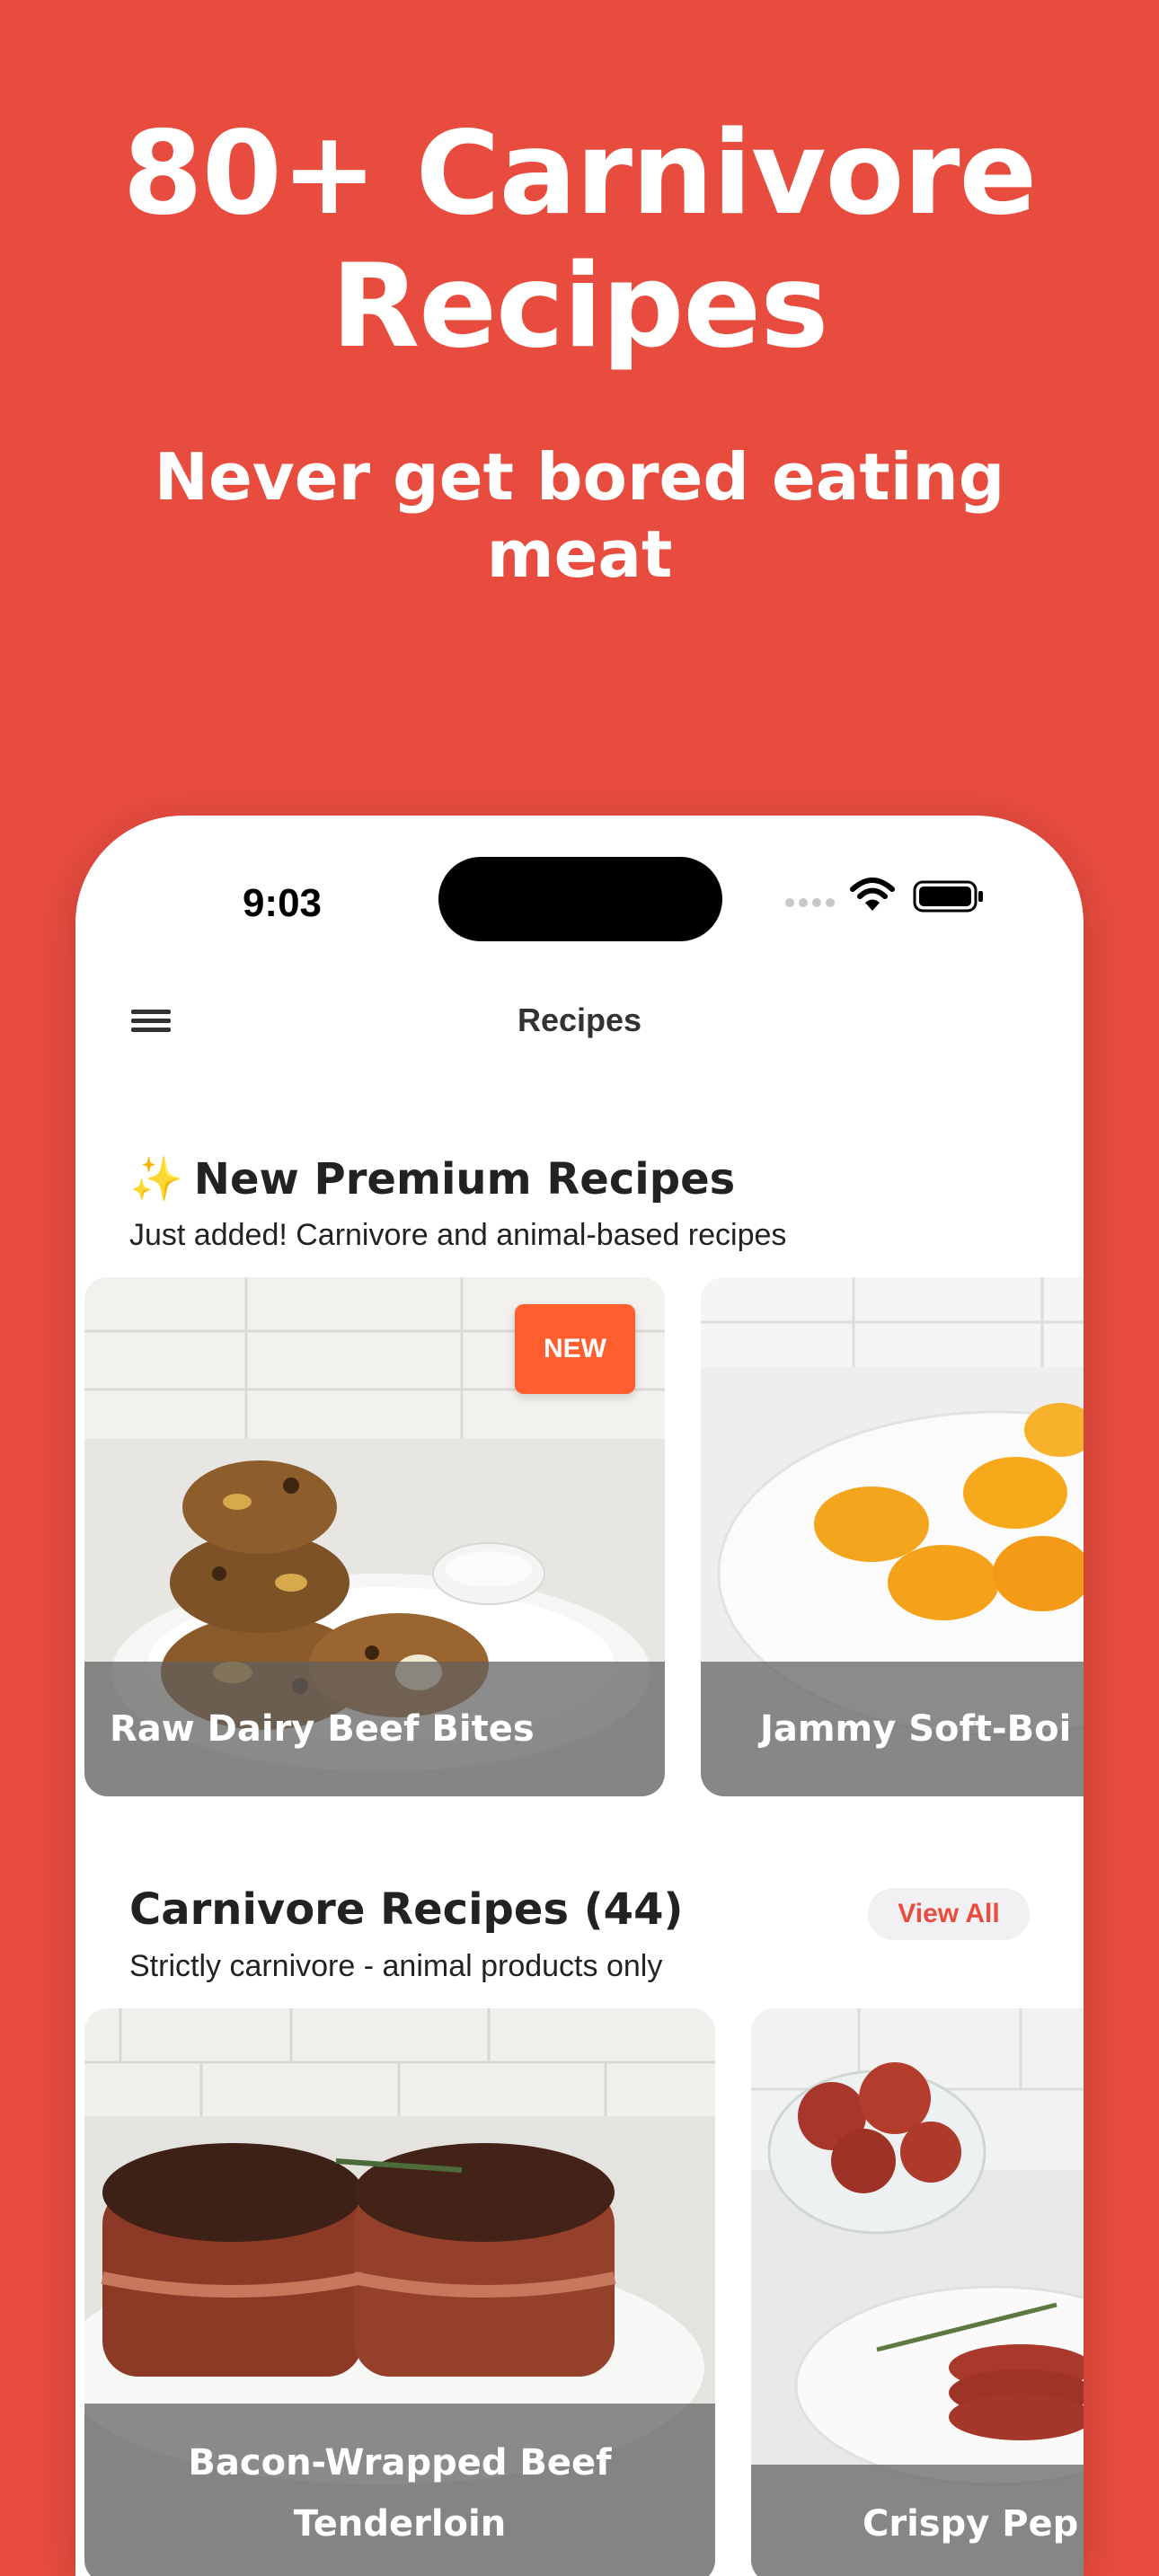 The image size is (1159, 2576). What do you see at coordinates (892, 1729) in the screenshot?
I see `recipe-card-title: Jammy Soft-Boi` at bounding box center [892, 1729].